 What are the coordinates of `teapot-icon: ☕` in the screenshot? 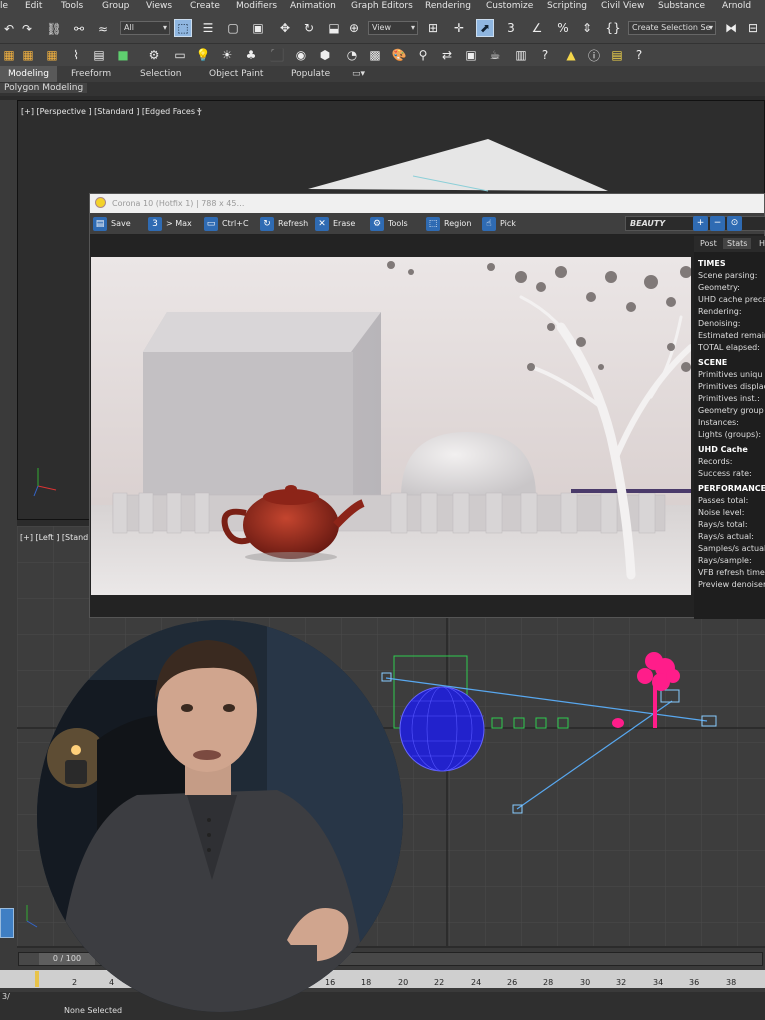 It's located at (495, 55).